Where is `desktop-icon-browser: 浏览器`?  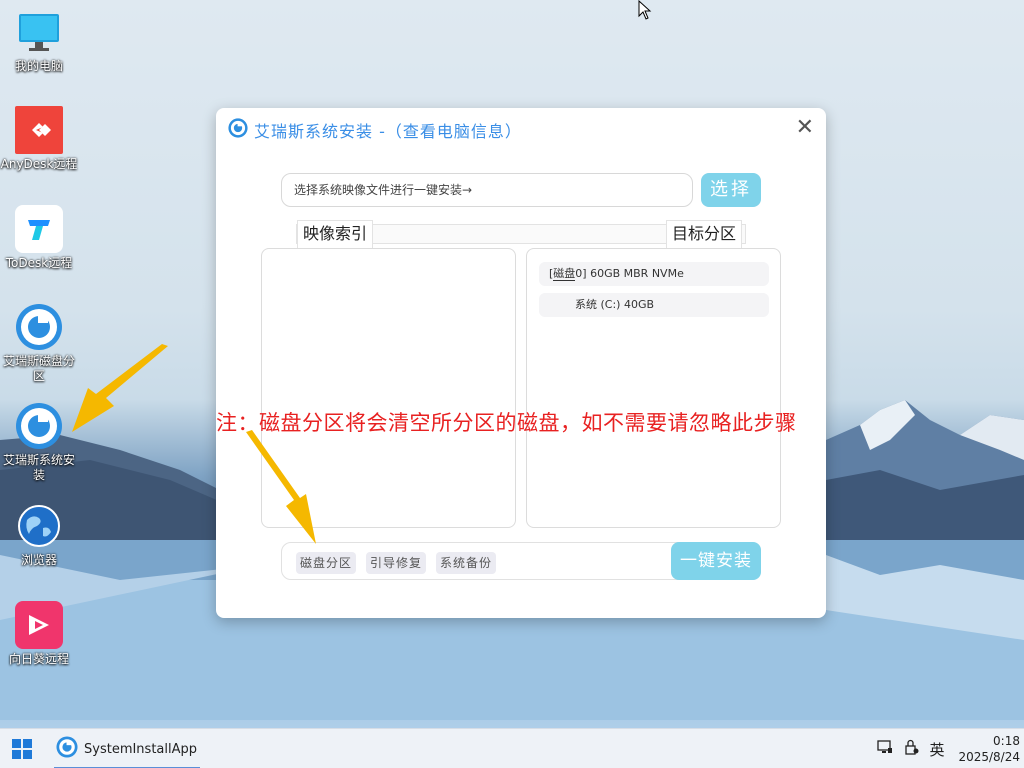 desktop-icon-browser: 浏览器 is located at coordinates (39, 535).